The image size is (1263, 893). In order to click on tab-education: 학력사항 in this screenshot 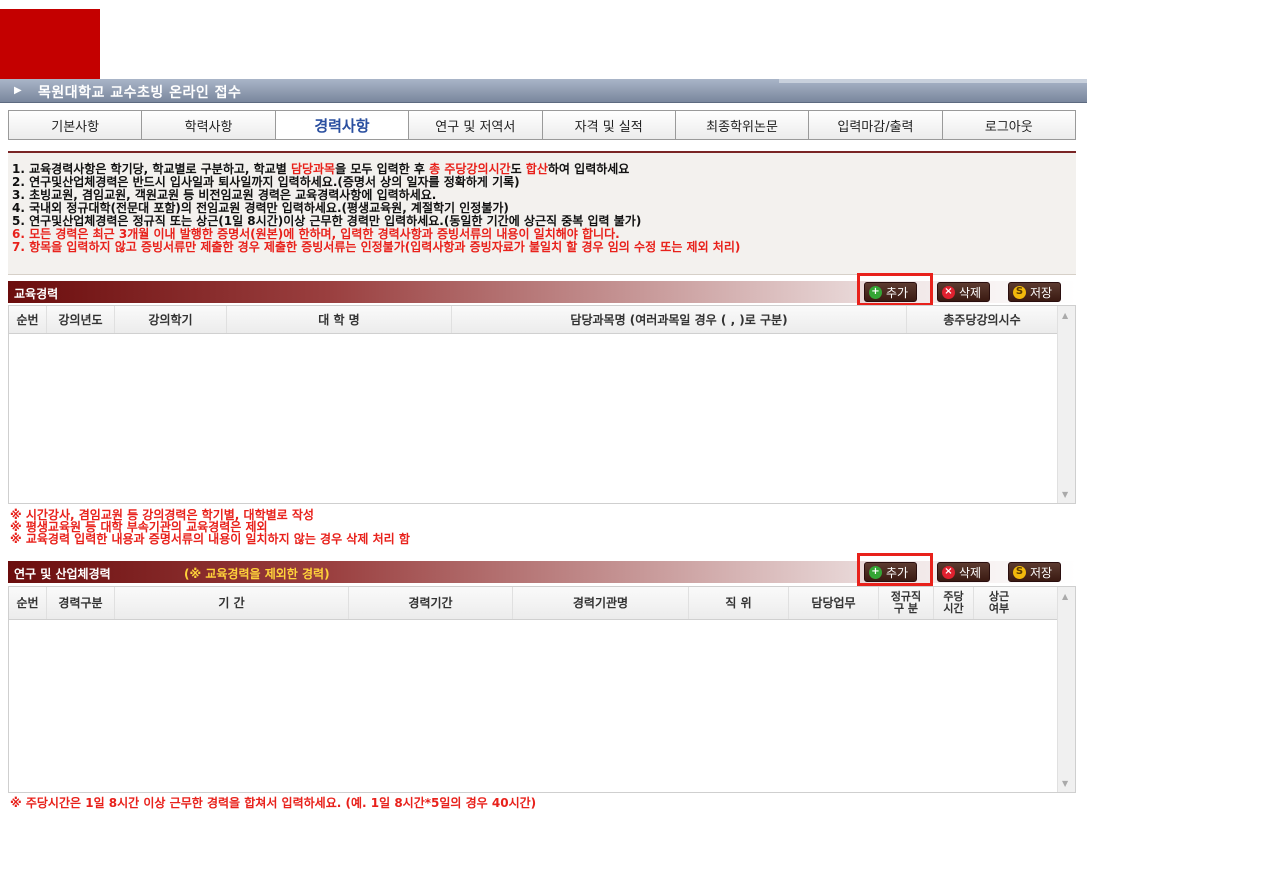, I will do `click(209, 125)`.